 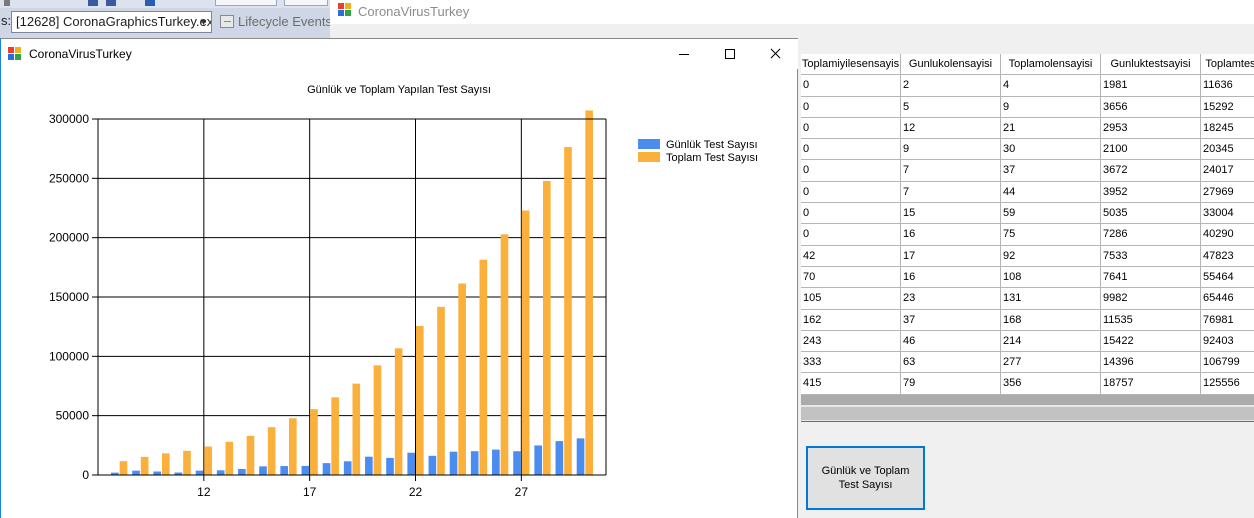 I want to click on table-cell: 79, so click(x=951, y=384).